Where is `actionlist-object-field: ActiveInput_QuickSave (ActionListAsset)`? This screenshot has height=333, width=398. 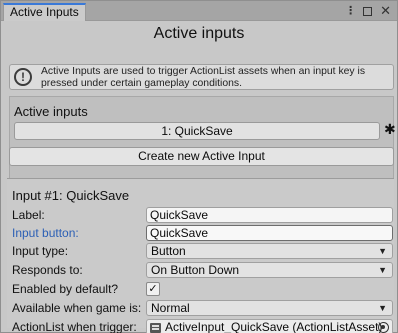
actionlist-object-field: ActiveInput_QuickSave (ActionListAsset) is located at coordinates (269, 326).